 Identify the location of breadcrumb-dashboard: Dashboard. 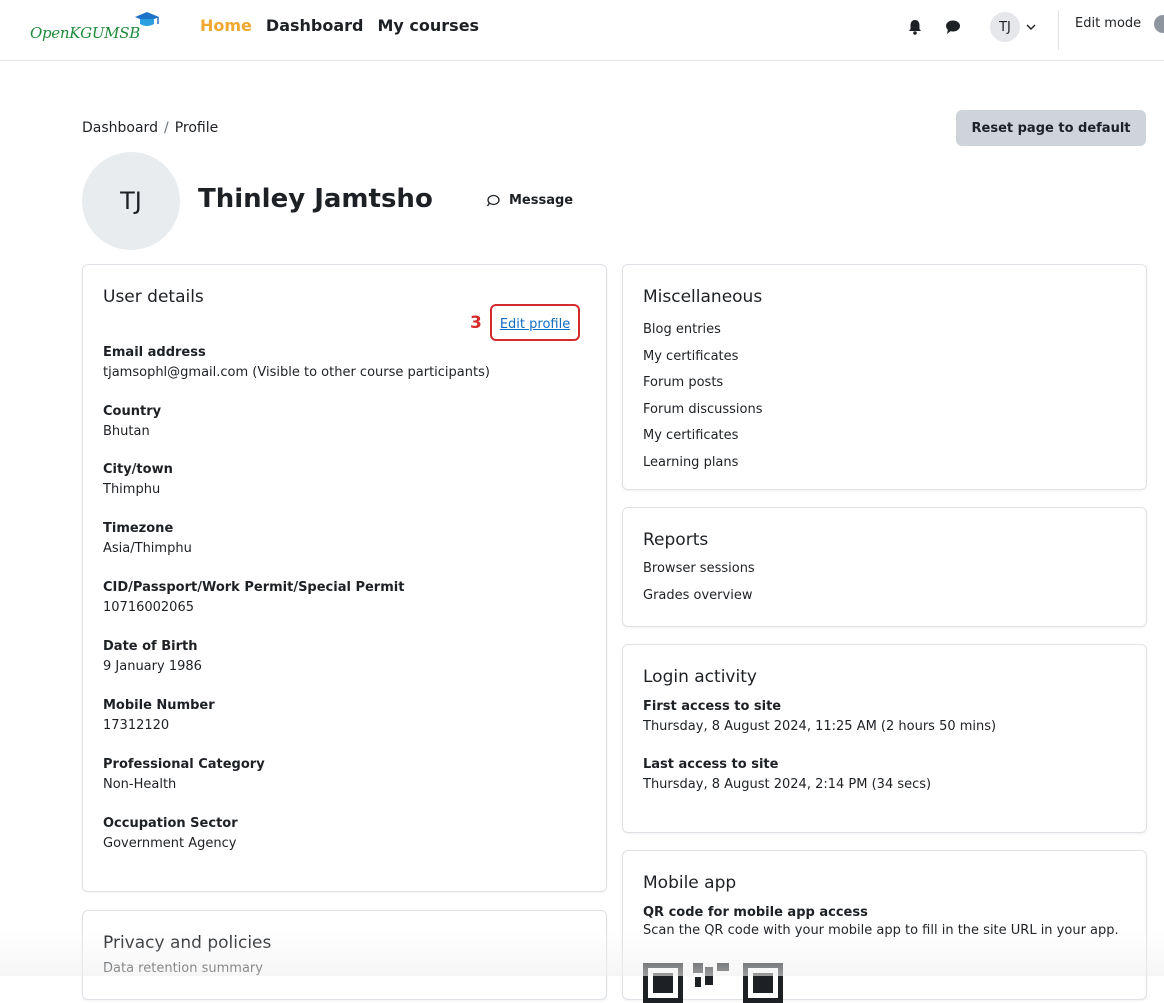
(120, 128).